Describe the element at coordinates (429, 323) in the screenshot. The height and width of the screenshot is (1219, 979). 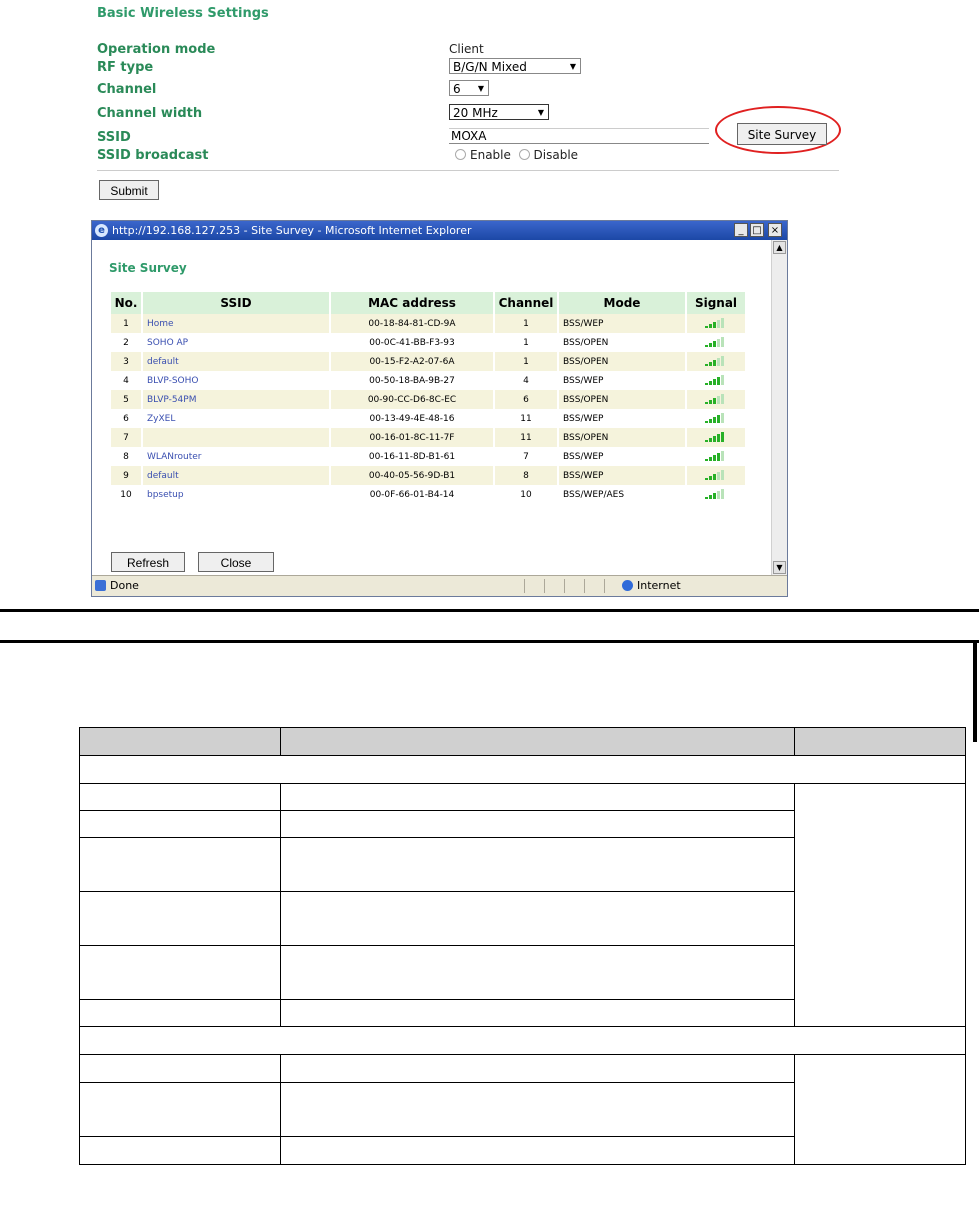
I see `survey-row: 1 Home 00-18-84-81-CD-9A 1 BSS/WEP` at that location.